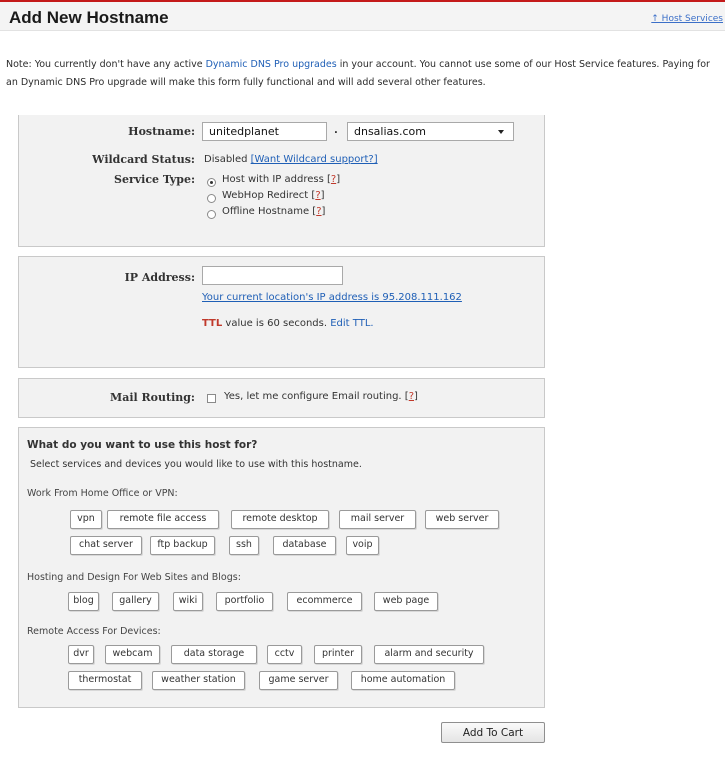 This screenshot has width=725, height=758. I want to click on wildcard-status-text: Disabled, so click(226, 159).